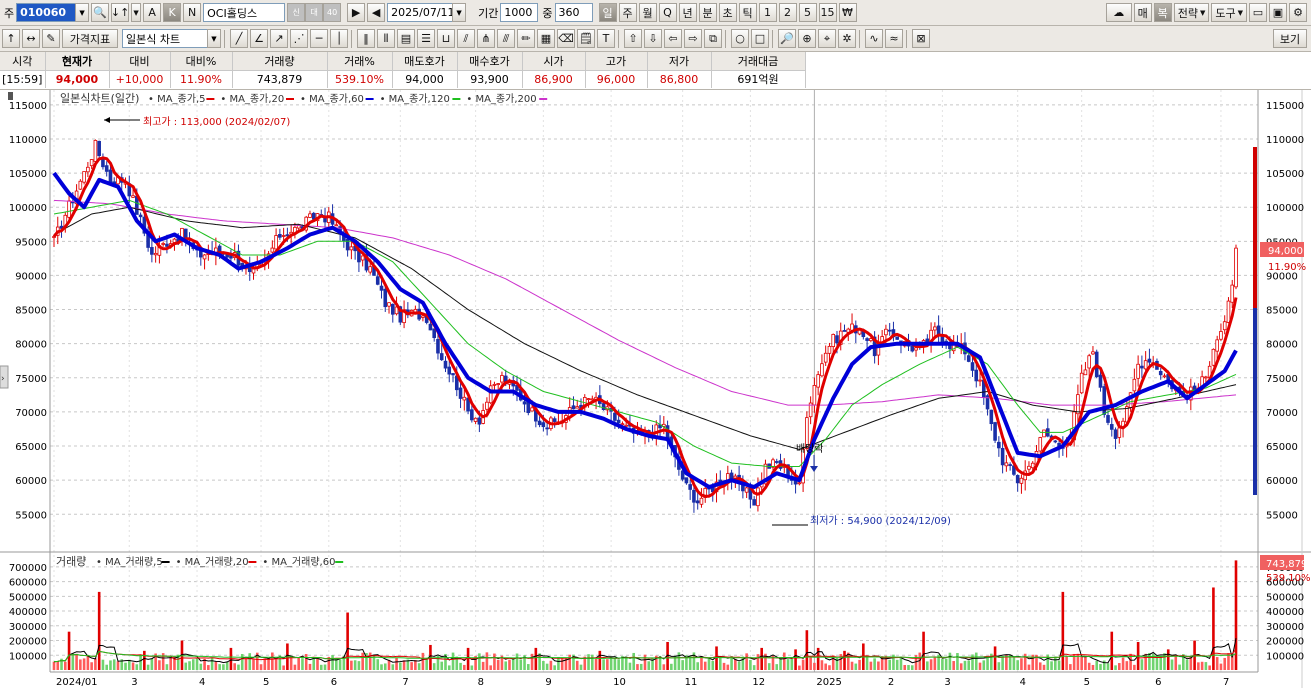 This screenshot has width=1311, height=688. Describe the element at coordinates (787, 12) in the screenshot. I see `interval-2-button: 2` at that location.